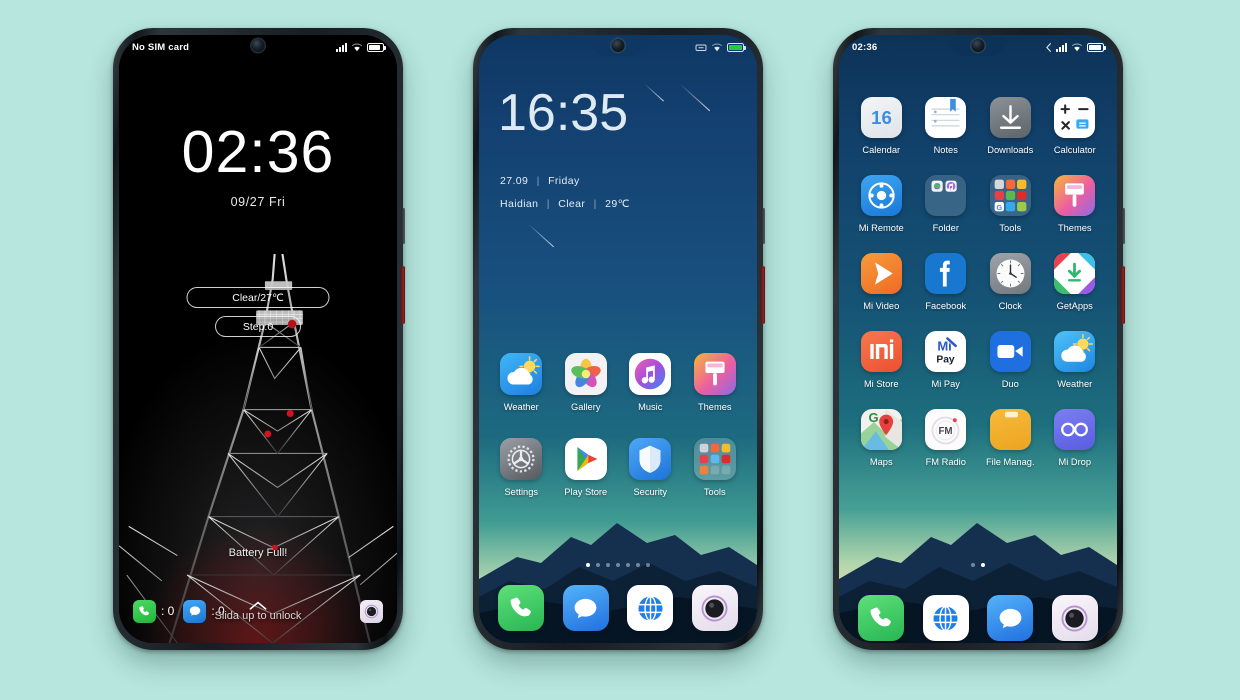 This screenshot has width=1240, height=700. Describe the element at coordinates (161, 47) in the screenshot. I see `carrier-label: No SIM card` at that location.